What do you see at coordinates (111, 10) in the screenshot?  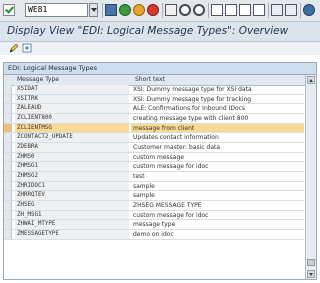 I see `save-icon` at bounding box center [111, 10].